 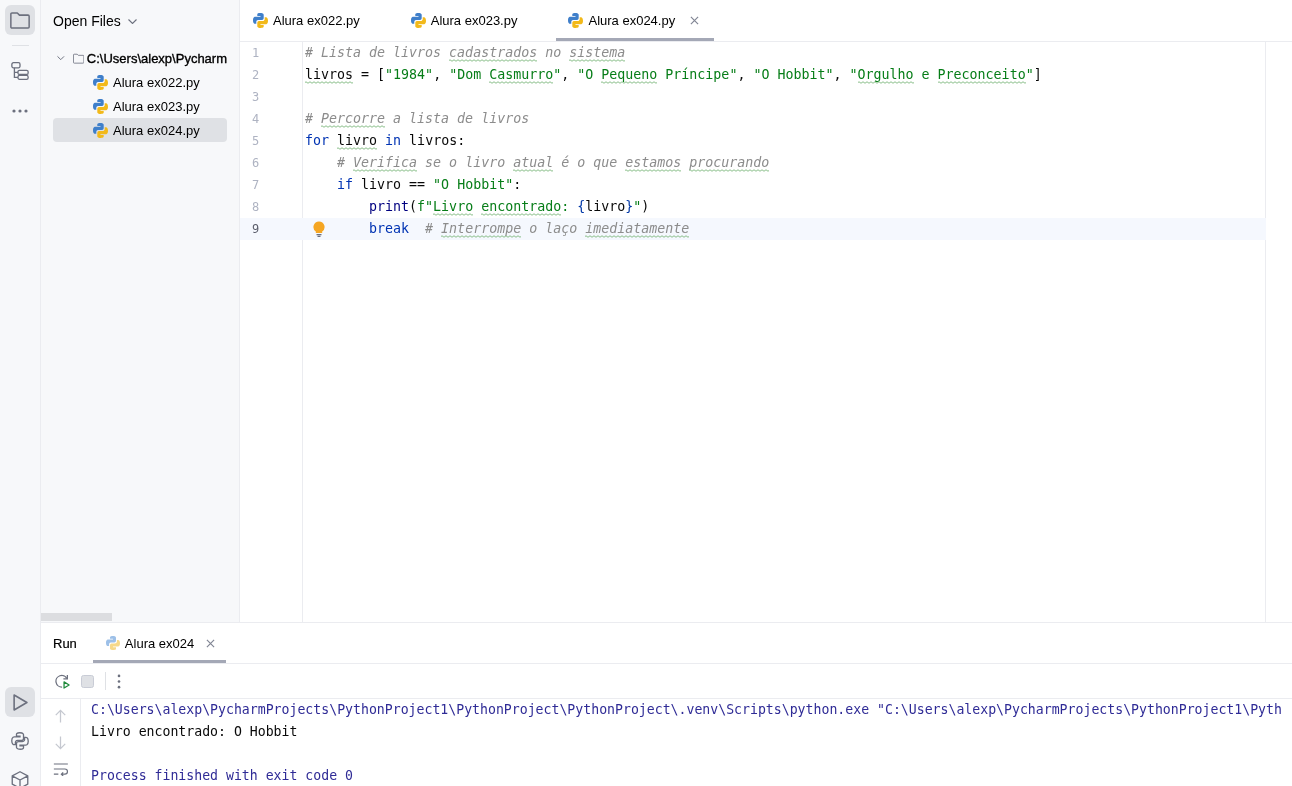 I want to click on code-line: if livro == "O Hobbit":, so click(x=429, y=185).